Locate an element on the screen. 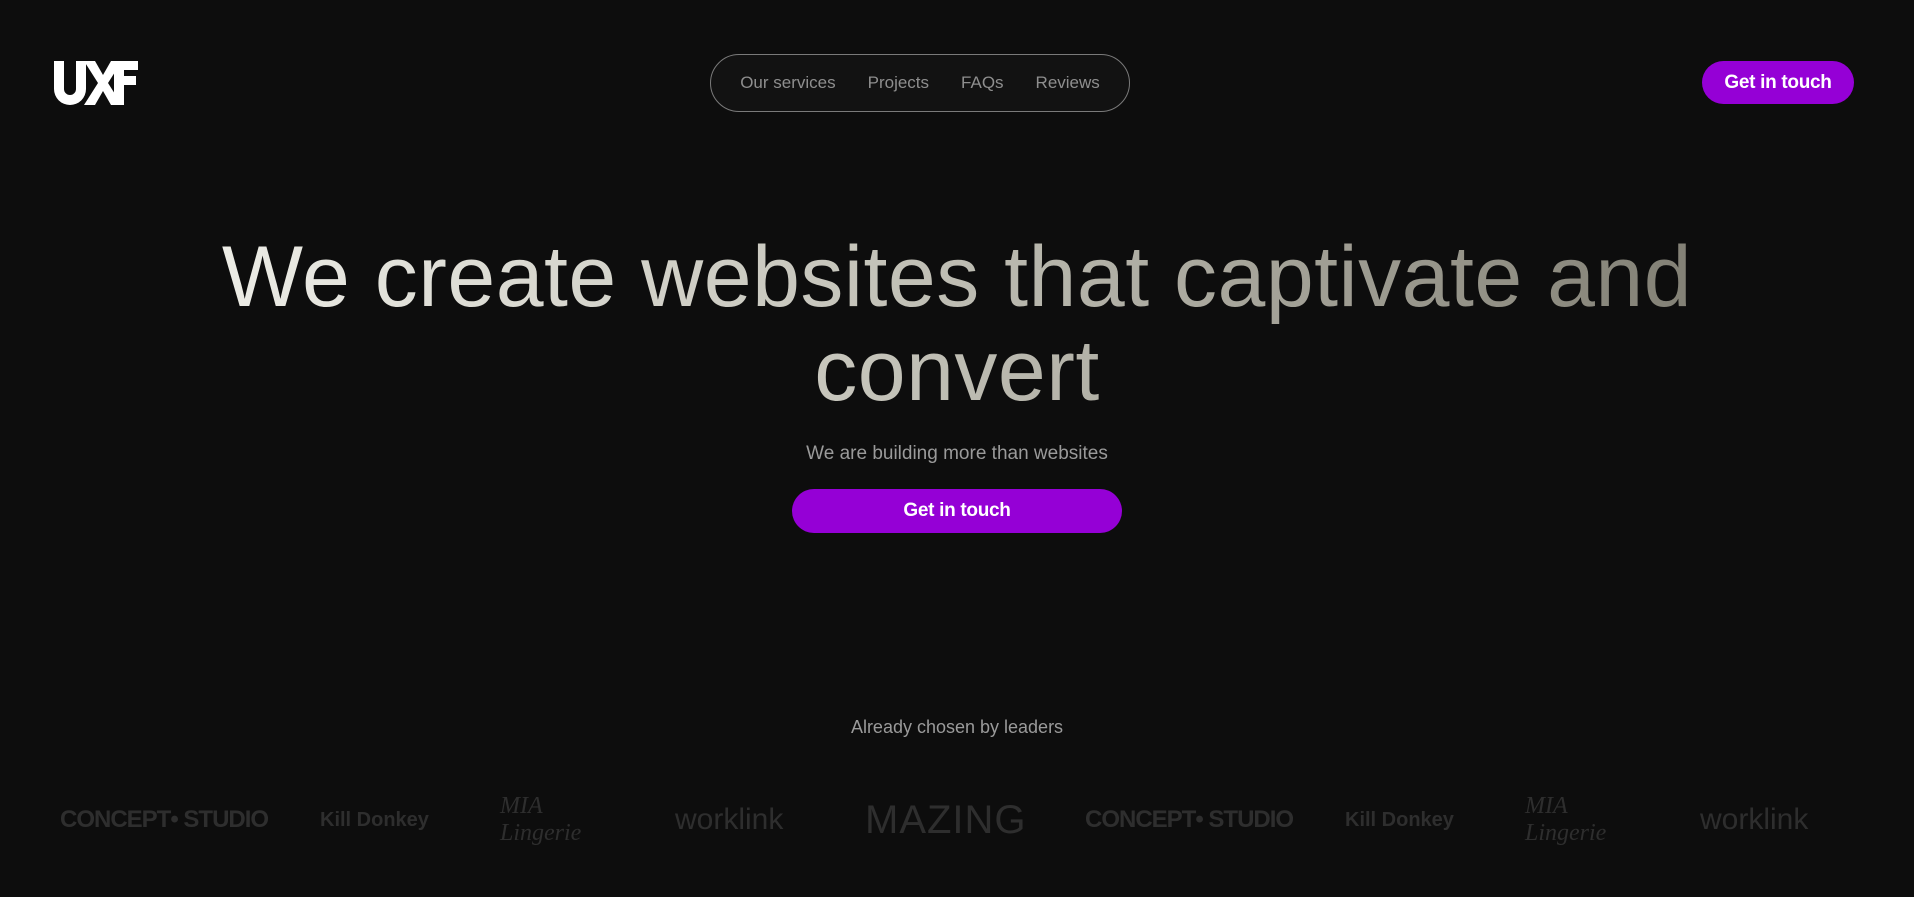 The height and width of the screenshot is (897, 1914). nav-projects: Projects is located at coordinates (898, 83).